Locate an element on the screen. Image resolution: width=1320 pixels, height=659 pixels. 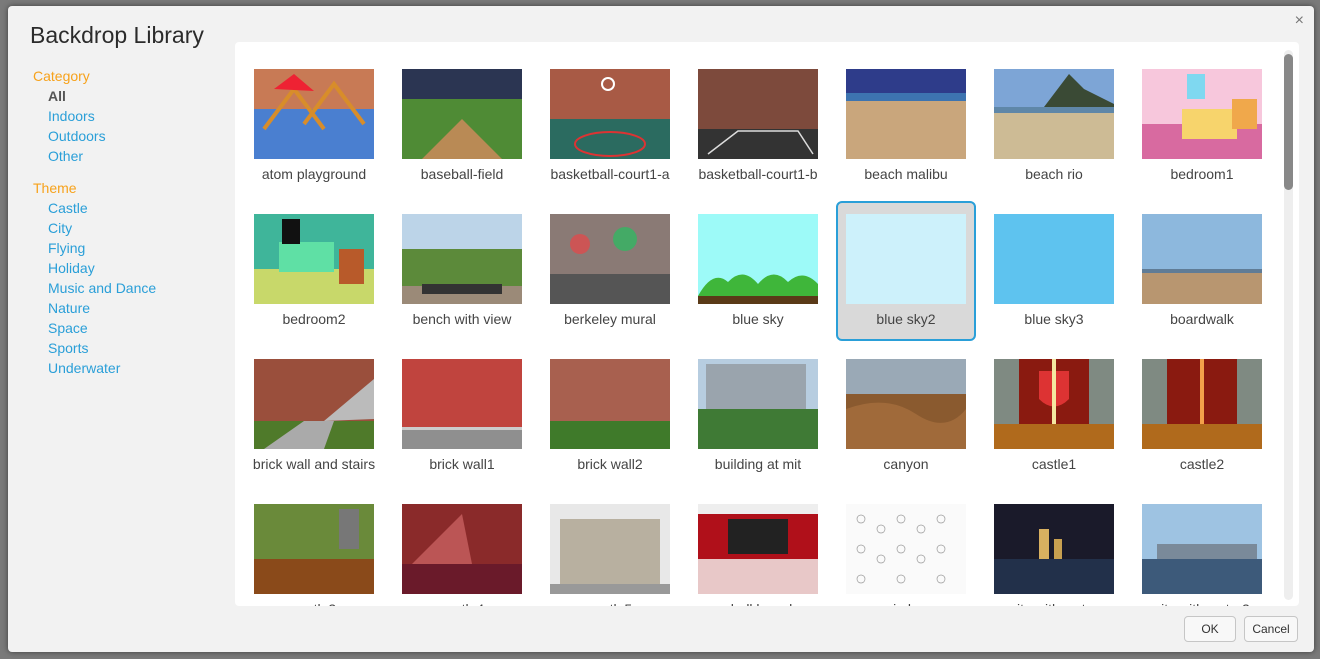
backdrop-label: chalkboard is located at coordinates (758, 603).